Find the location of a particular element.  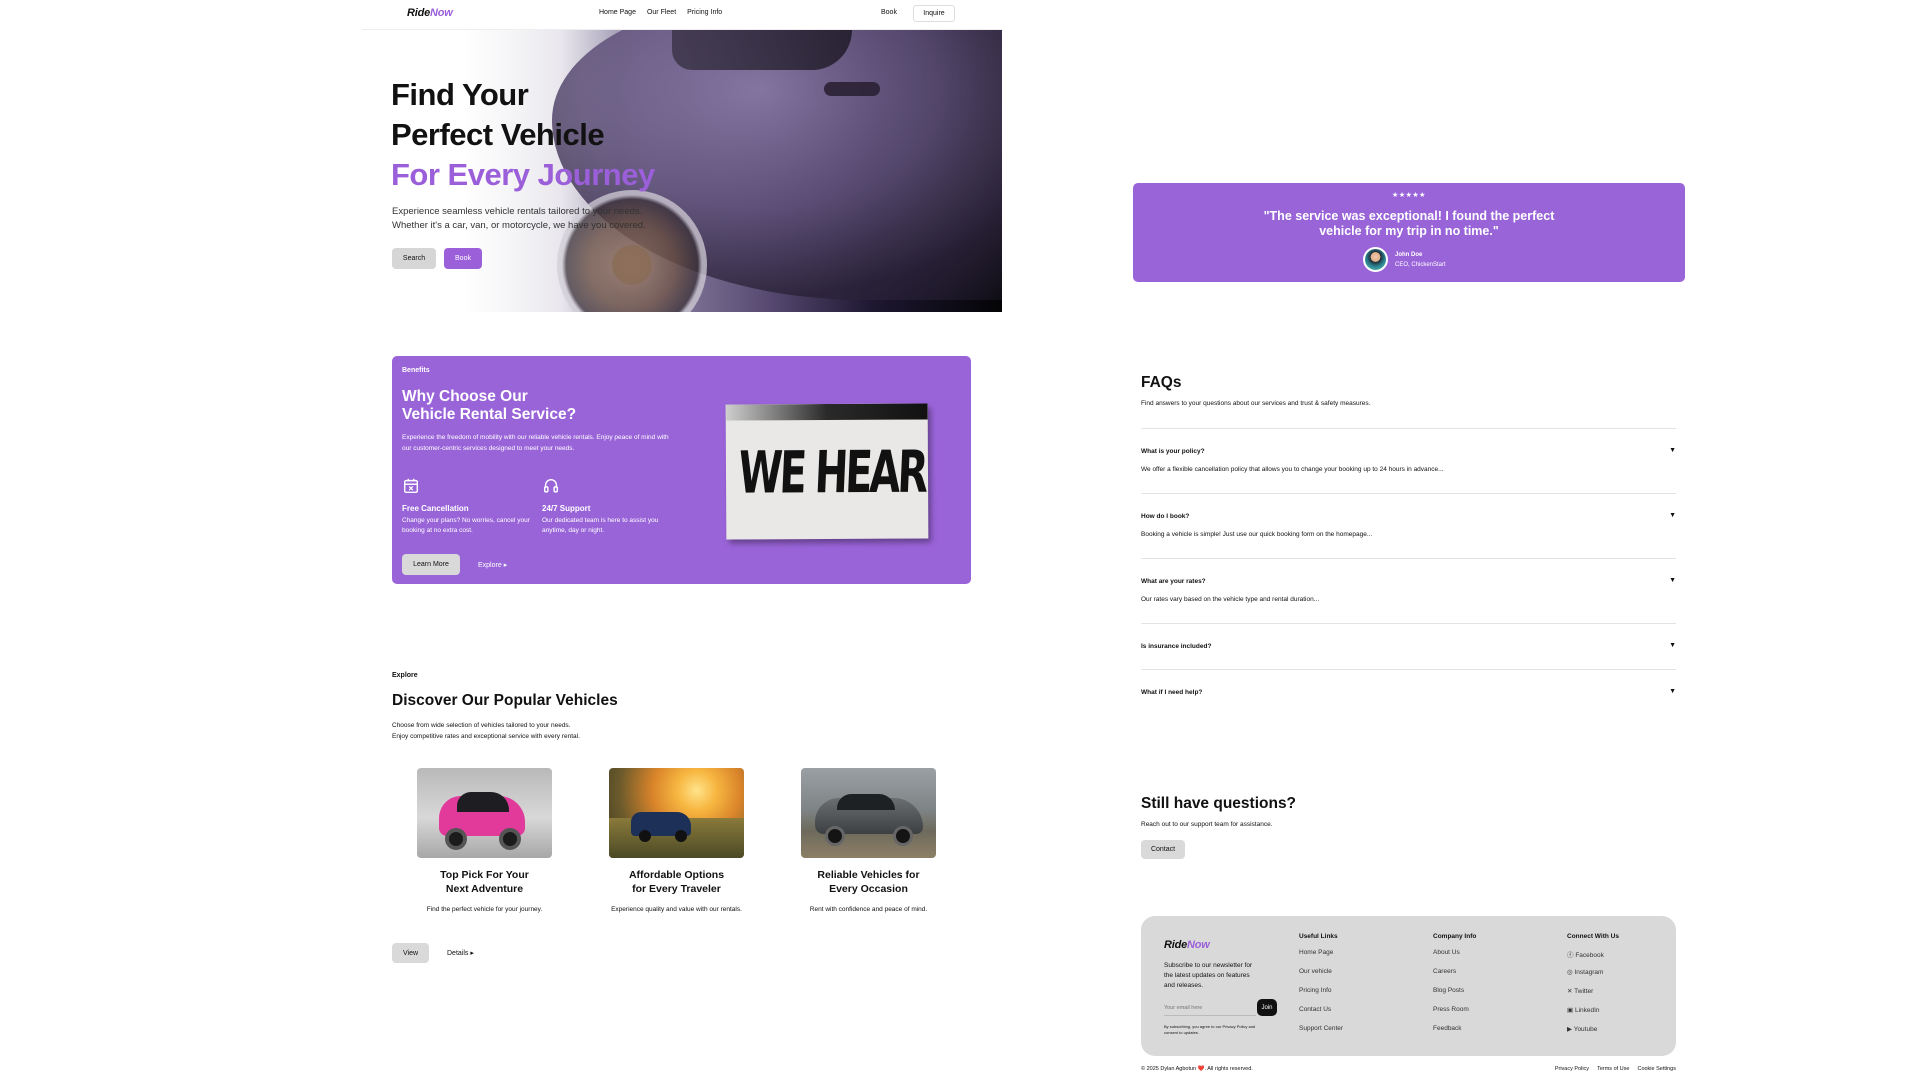

footer-link-support: Support Center is located at coordinates (1359, 1034).